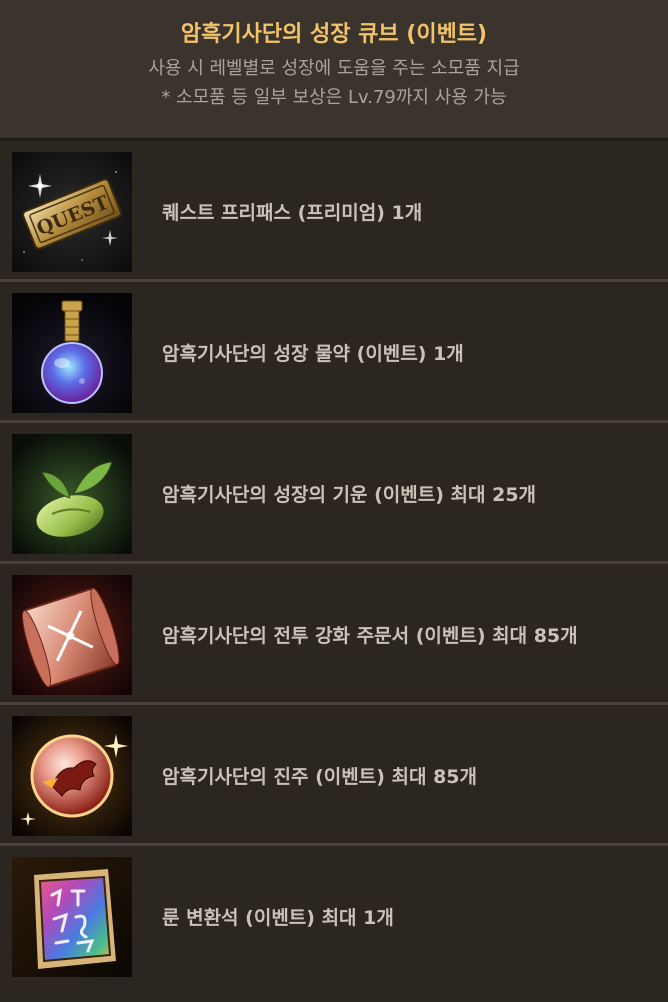 Image resolution: width=668 pixels, height=1002 pixels. What do you see at coordinates (72, 917) in the screenshot?
I see `rune-stone-icon` at bounding box center [72, 917].